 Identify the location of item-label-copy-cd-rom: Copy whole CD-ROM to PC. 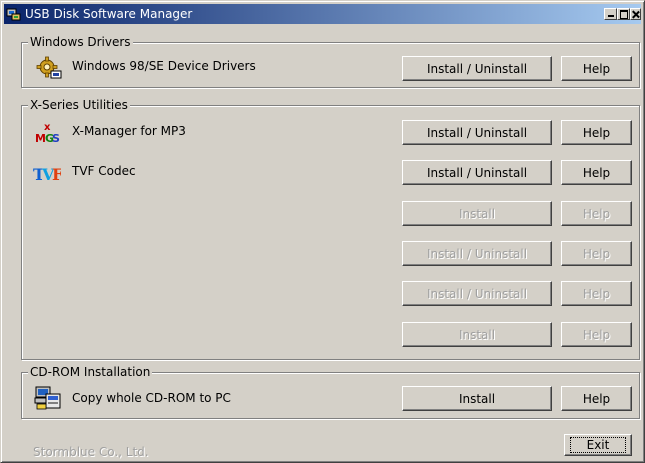
(151, 398).